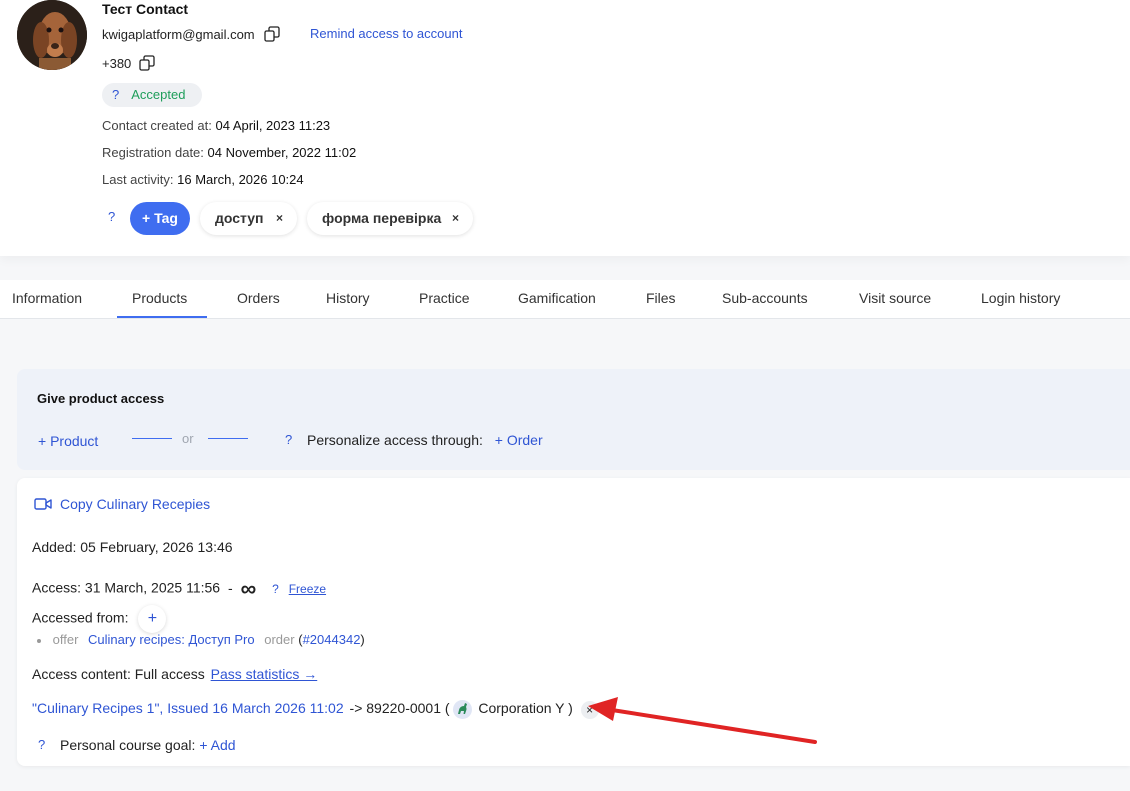 The width and height of the screenshot is (1130, 791). Describe the element at coordinates (43, 505) in the screenshot. I see `video-icon` at that location.